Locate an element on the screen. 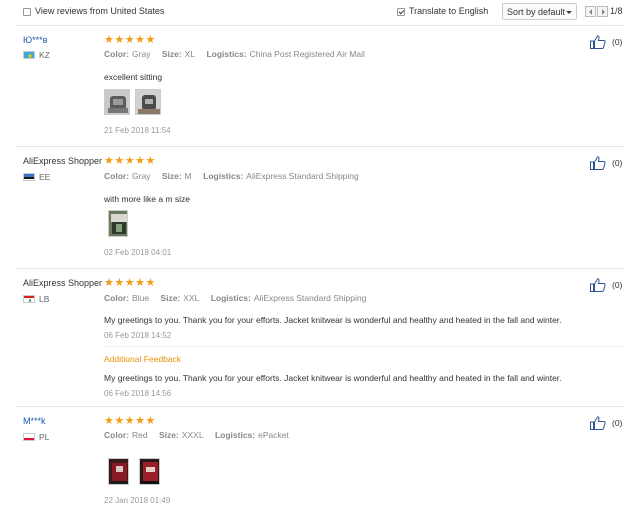  review-date: 06 Feb 2018 14:52 is located at coordinates (138, 335).